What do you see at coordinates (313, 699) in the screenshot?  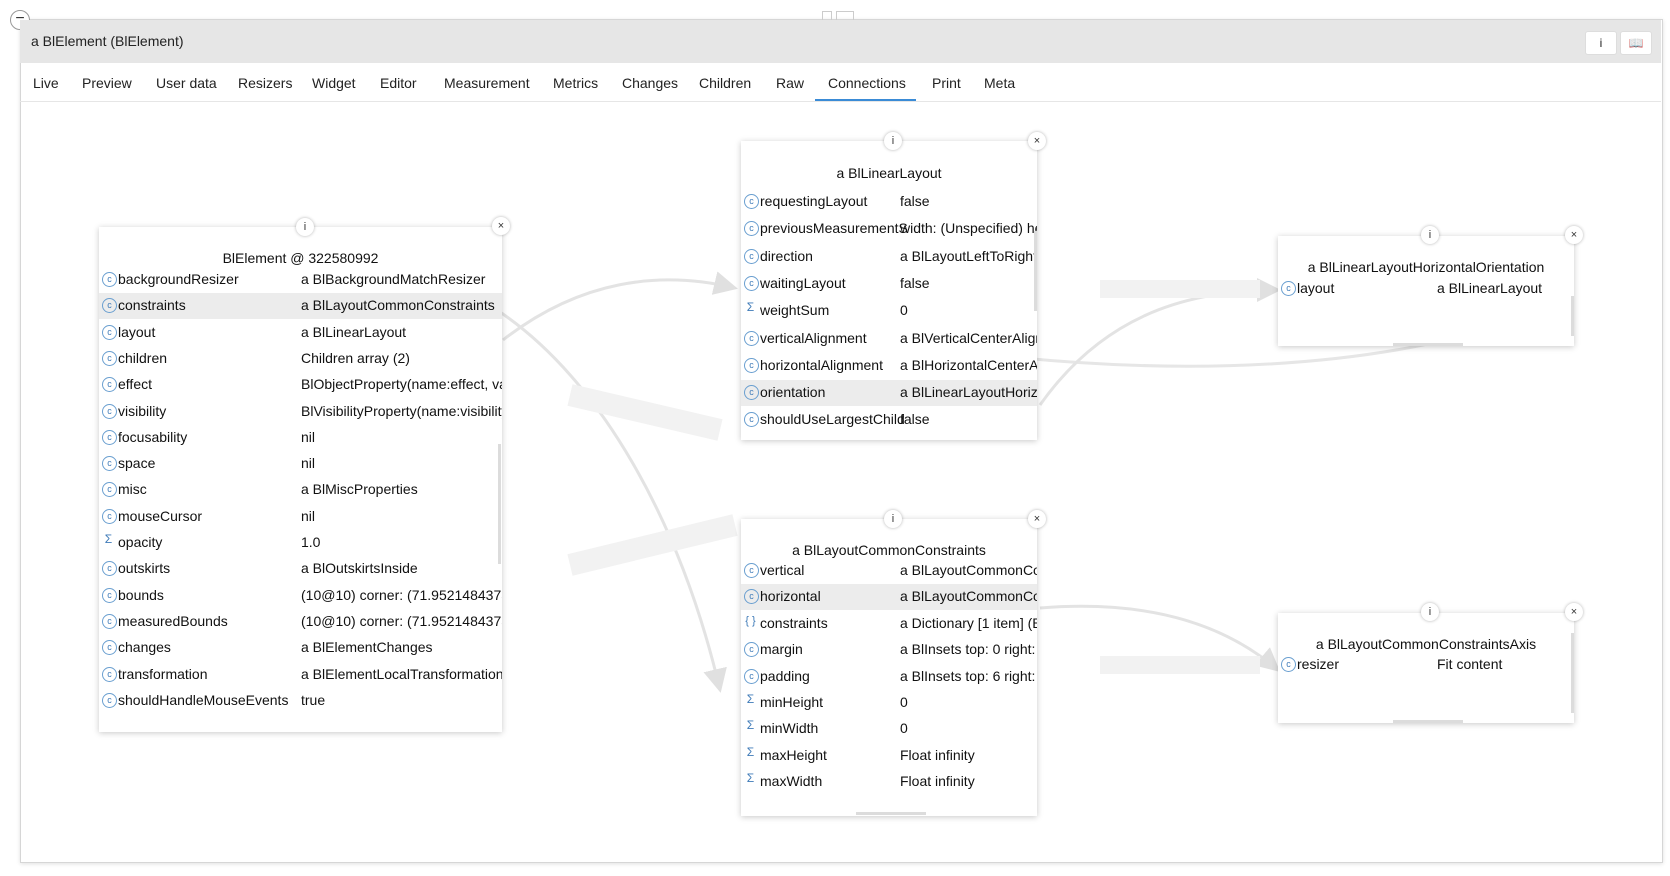 I see `row-value: true` at bounding box center [313, 699].